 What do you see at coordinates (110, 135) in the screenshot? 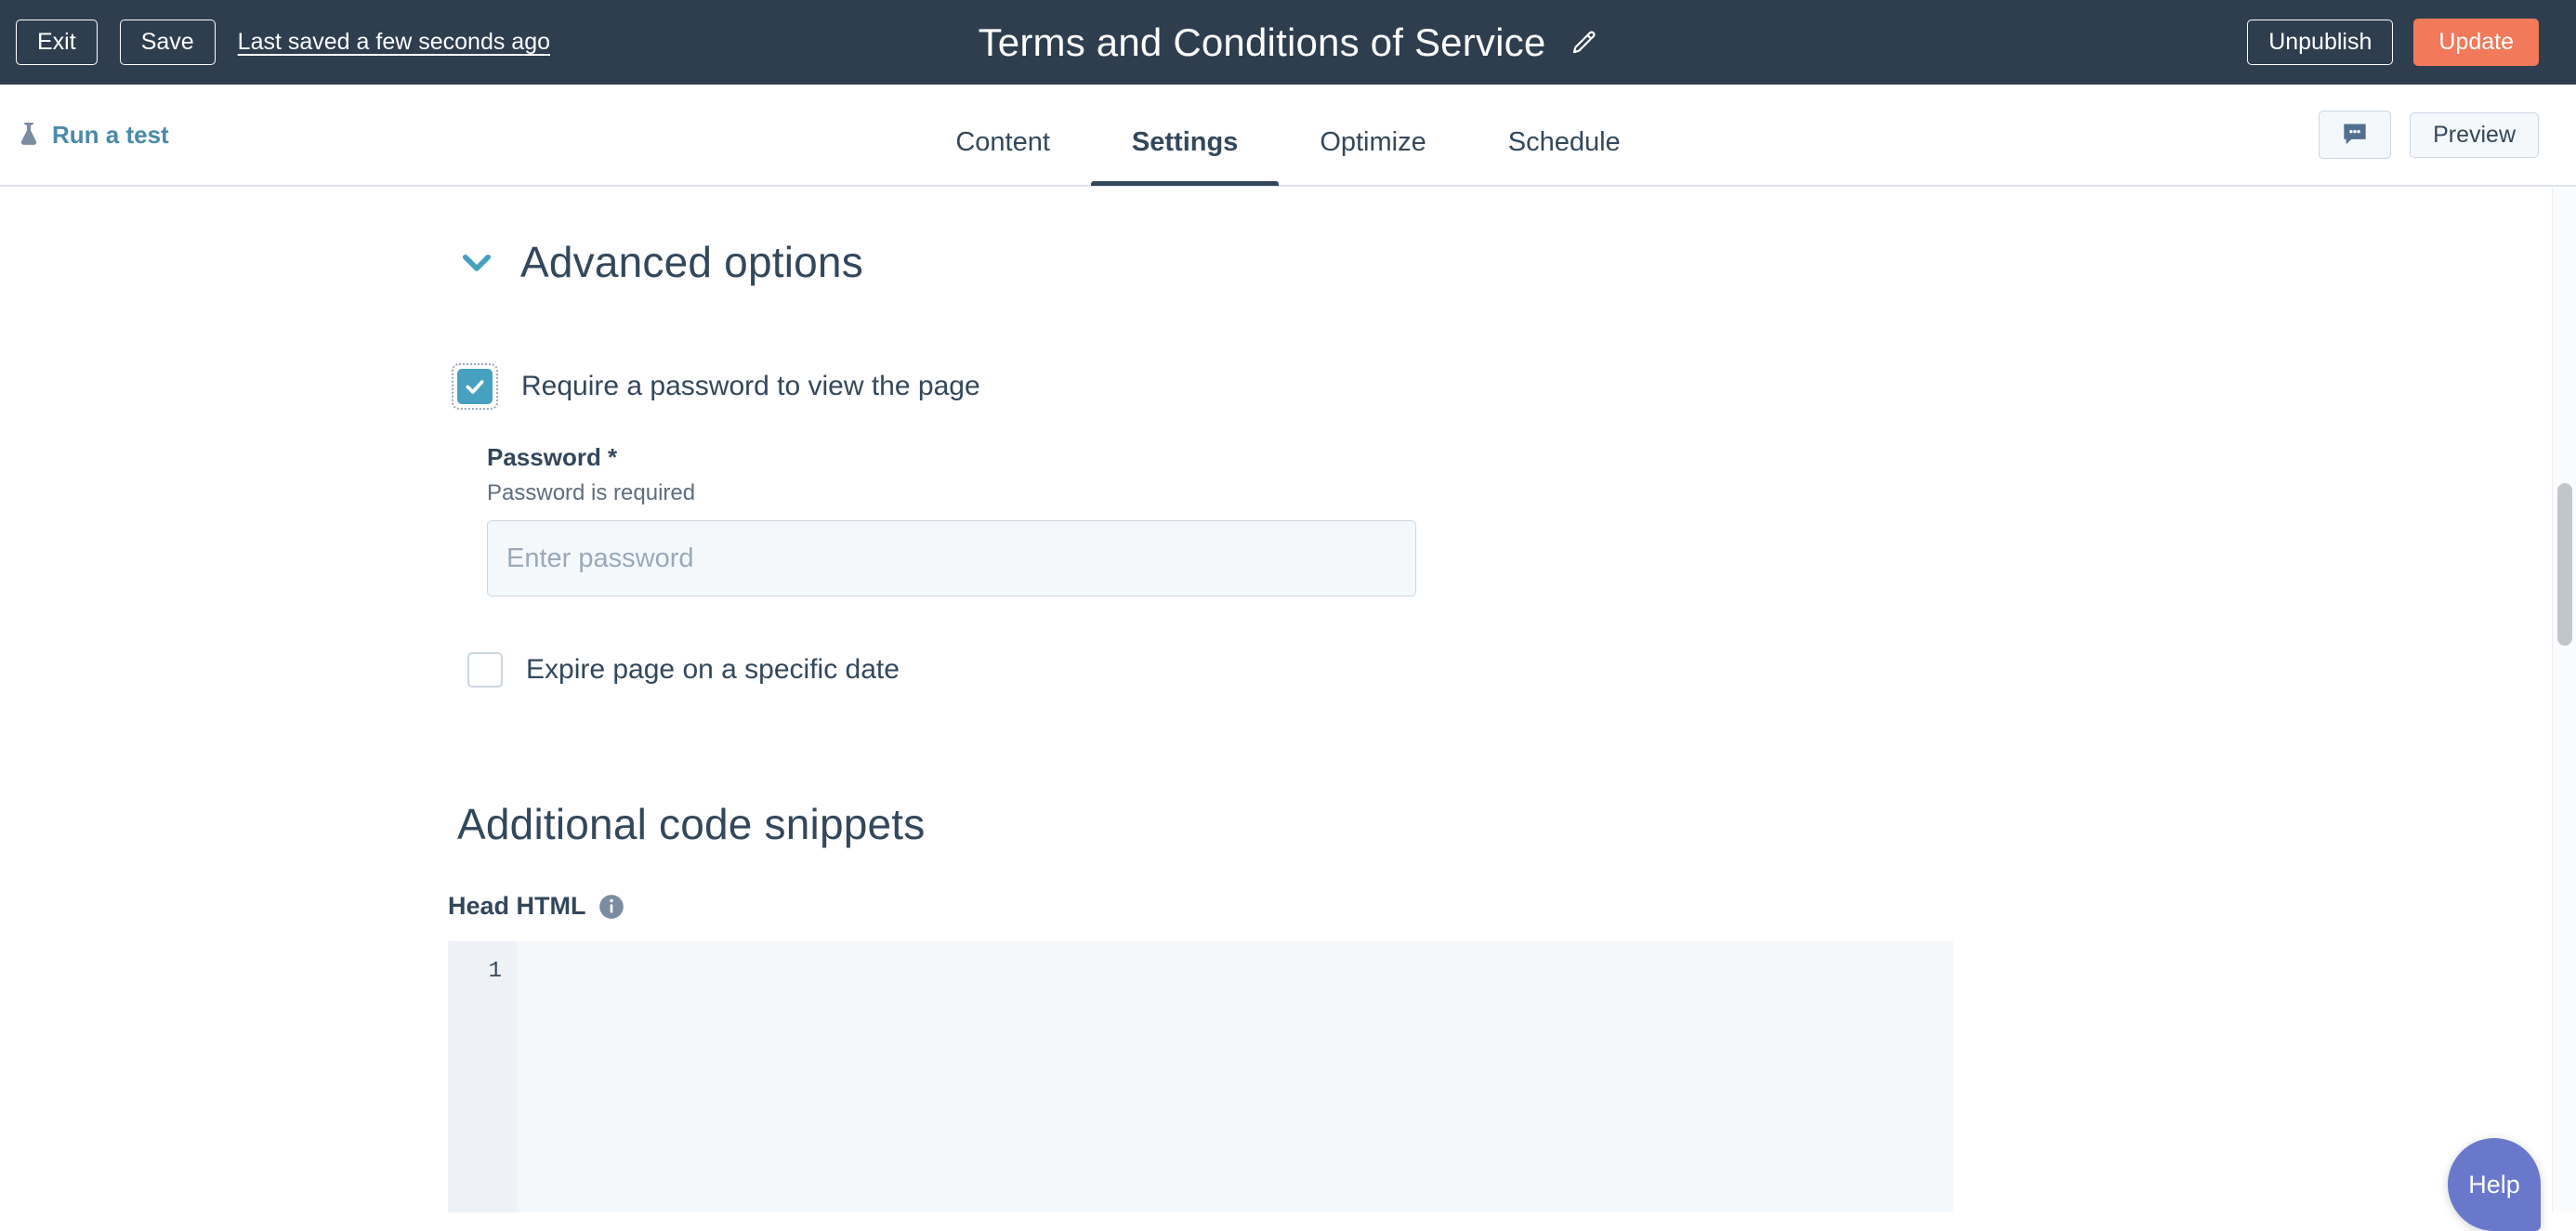
I see `run-a-test-label: Run a test` at bounding box center [110, 135].